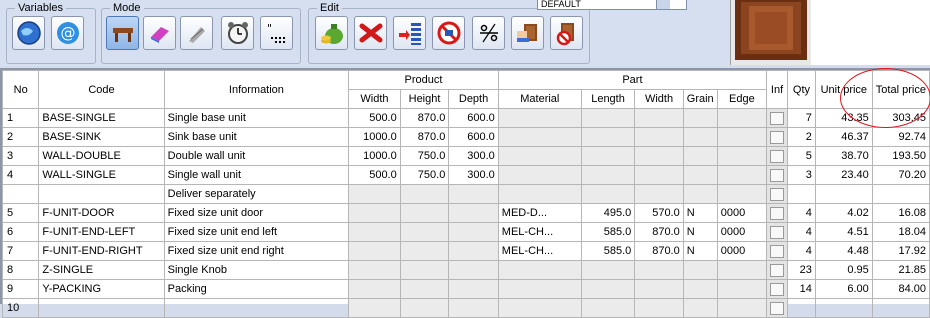  I want to click on header-part-edge: Edge, so click(742, 99).